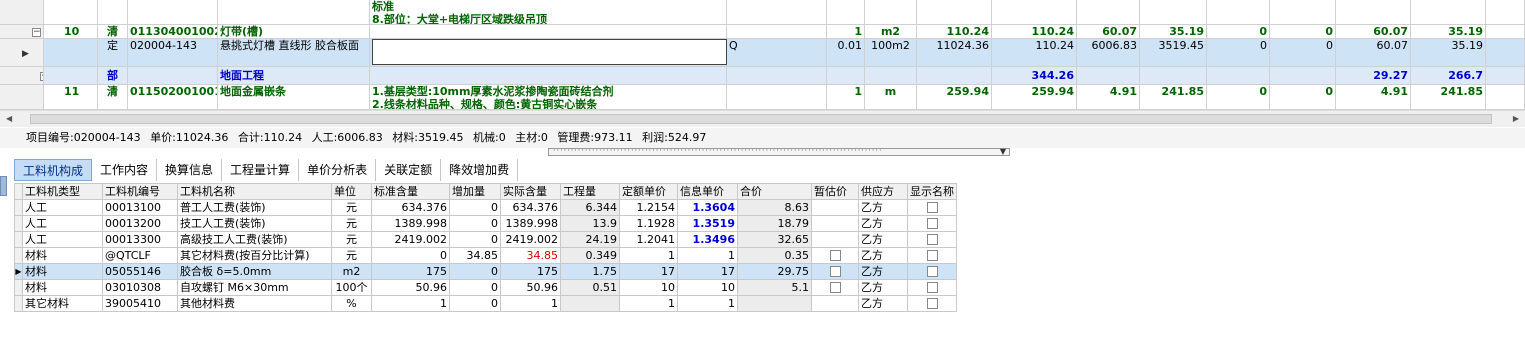 The image size is (1525, 351). What do you see at coordinates (410, 207) in the screenshot?
I see `res-std-qty: 634.376` at bounding box center [410, 207].